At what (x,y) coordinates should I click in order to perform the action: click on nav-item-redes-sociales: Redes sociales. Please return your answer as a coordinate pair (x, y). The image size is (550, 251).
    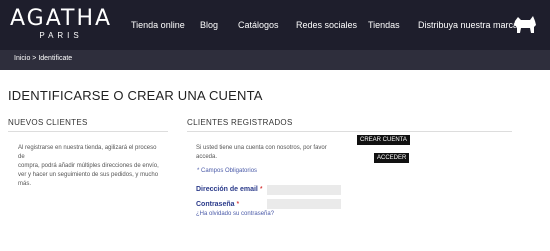
    Looking at the image, I should click on (326, 25).